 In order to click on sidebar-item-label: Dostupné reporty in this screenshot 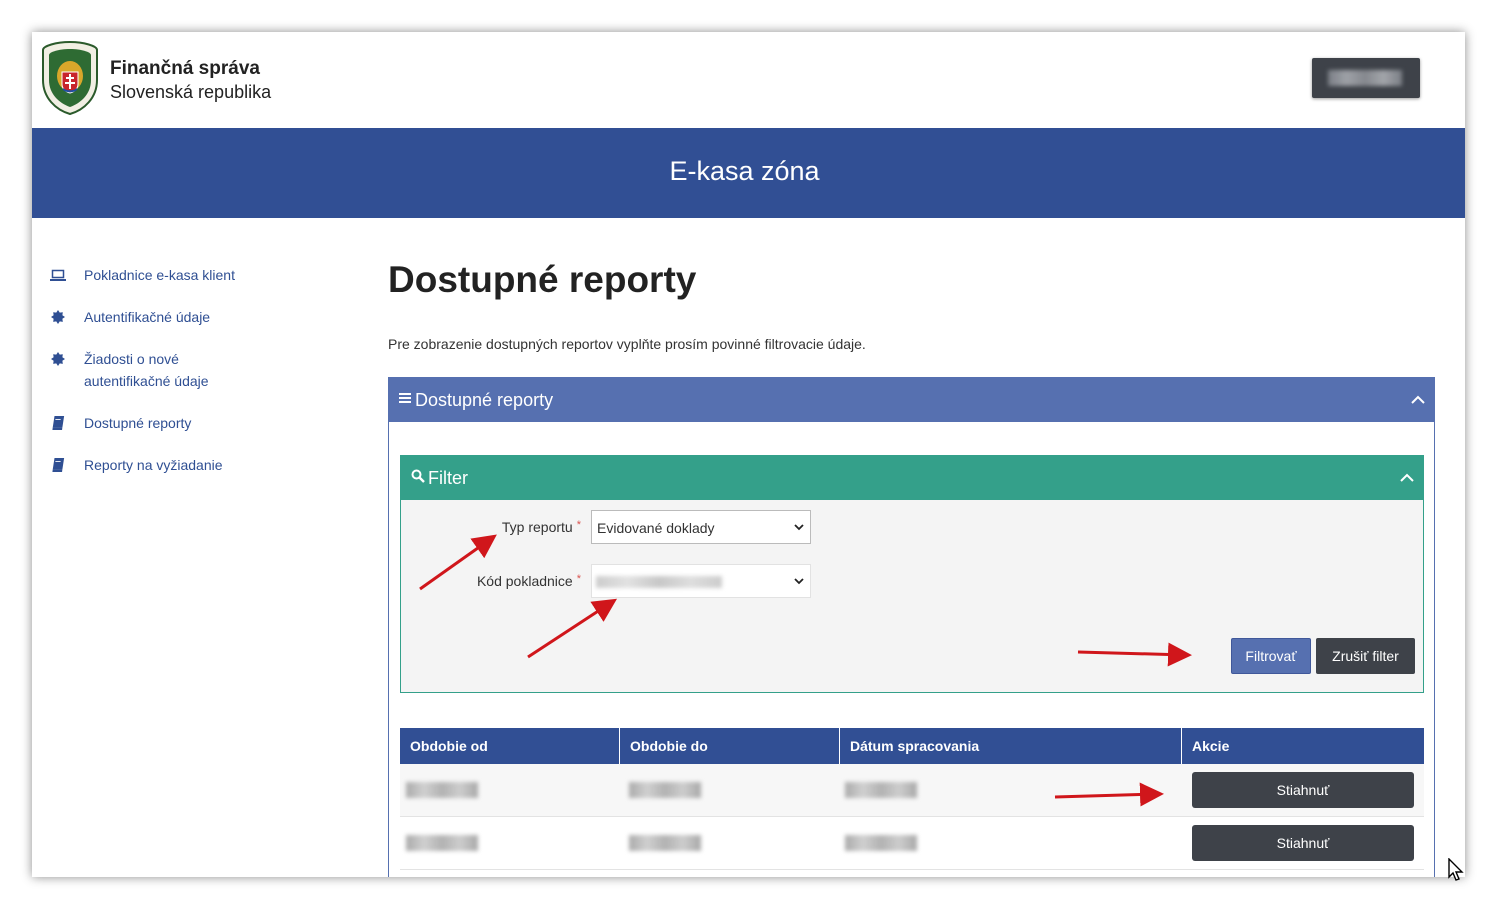, I will do `click(138, 423)`.